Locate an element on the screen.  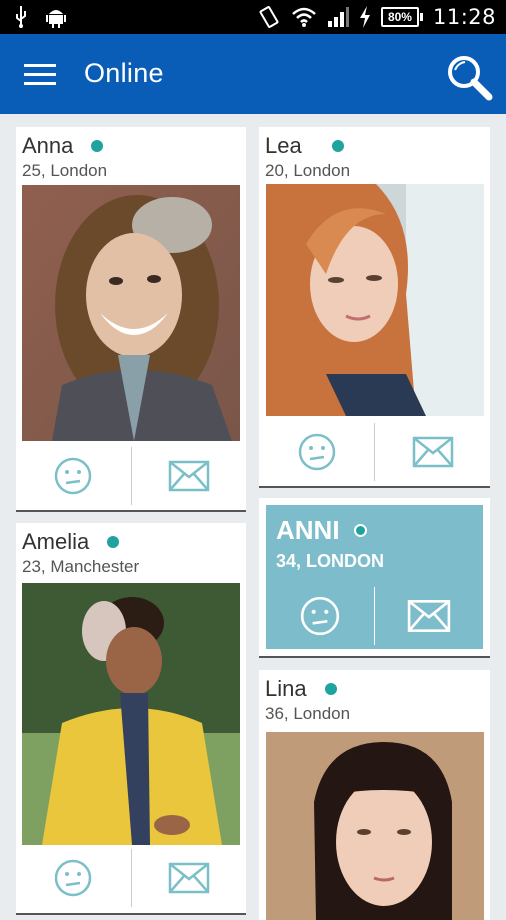
clock: 11:28 is located at coordinates (464, 17).